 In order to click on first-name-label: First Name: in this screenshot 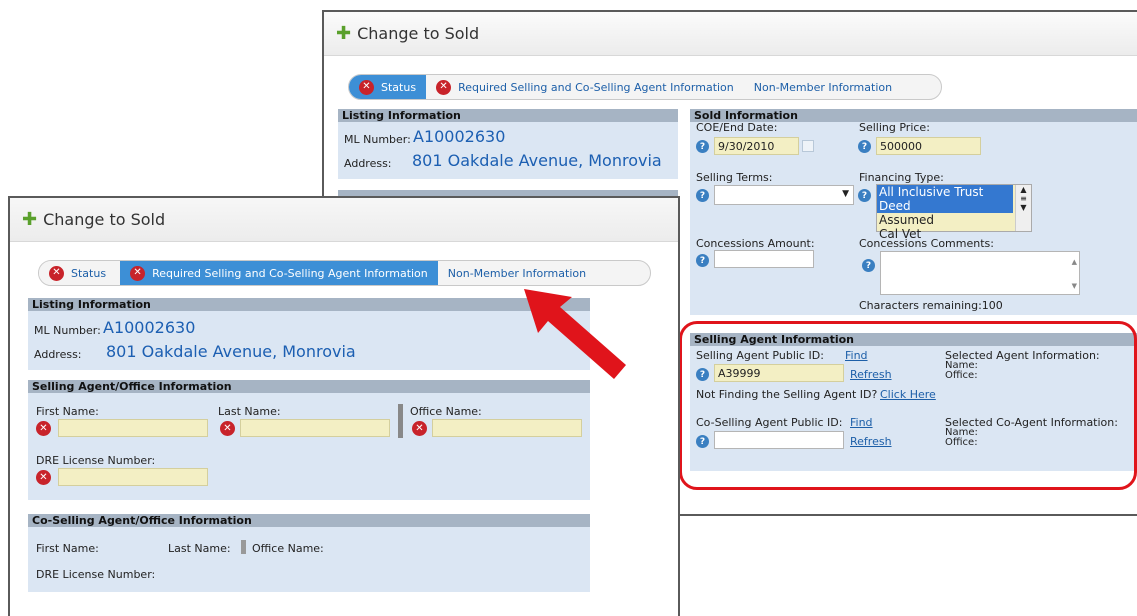, I will do `click(67, 411)`.